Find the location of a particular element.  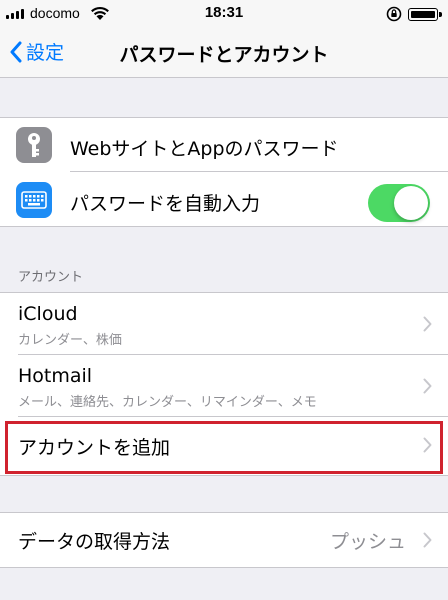

battery-icon is located at coordinates (425, 14).